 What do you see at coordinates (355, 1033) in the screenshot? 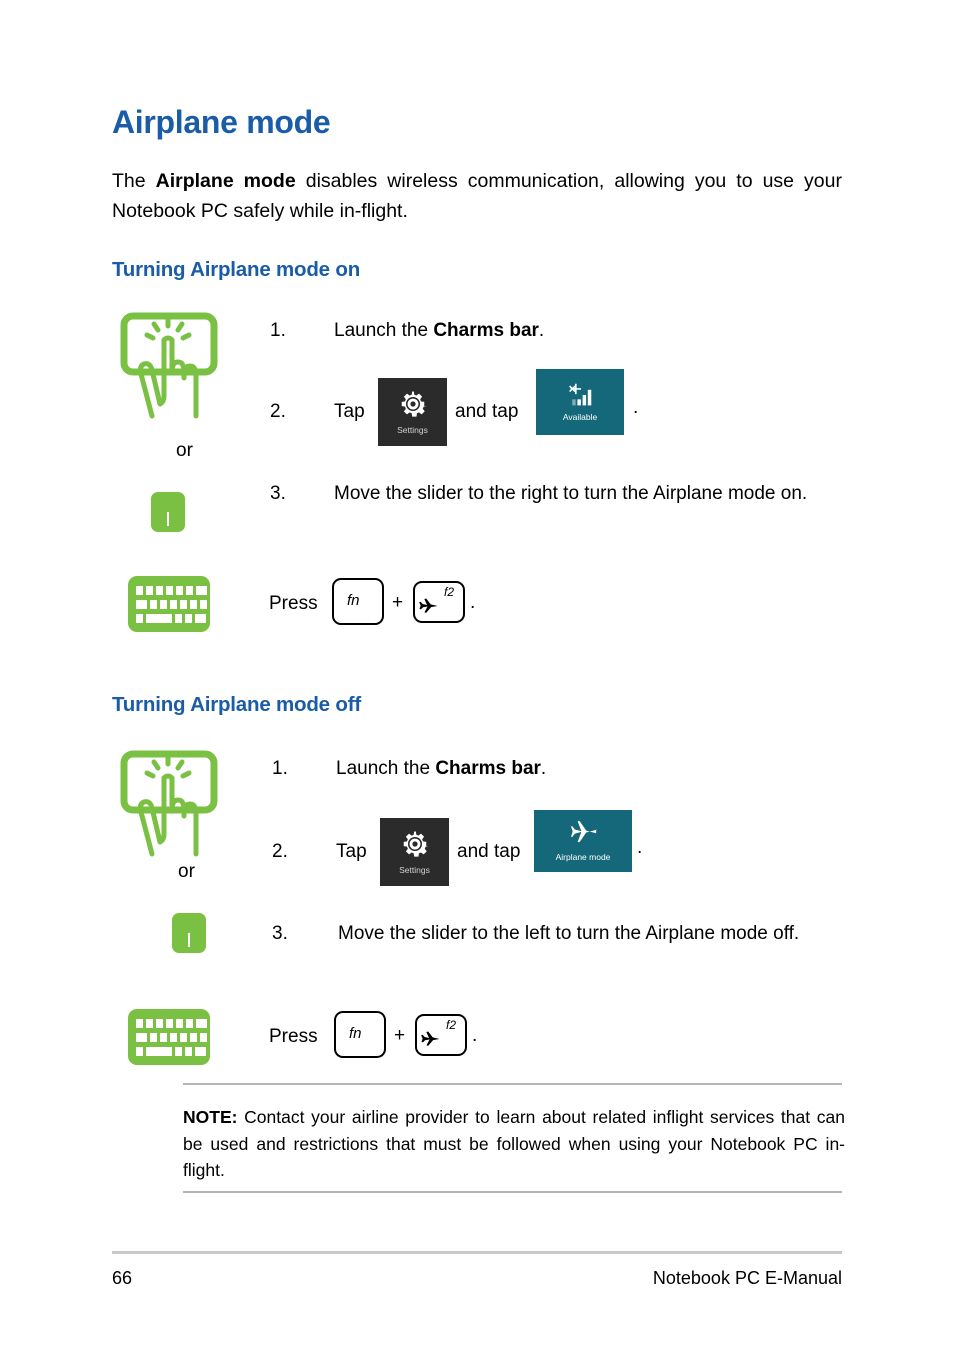
I see `fn-key-label-off: fn` at bounding box center [355, 1033].